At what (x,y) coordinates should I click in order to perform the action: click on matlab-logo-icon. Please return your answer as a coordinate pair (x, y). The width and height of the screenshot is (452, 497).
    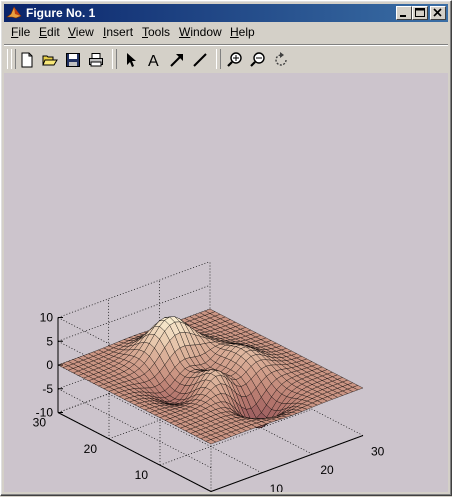
    Looking at the image, I should click on (14, 13).